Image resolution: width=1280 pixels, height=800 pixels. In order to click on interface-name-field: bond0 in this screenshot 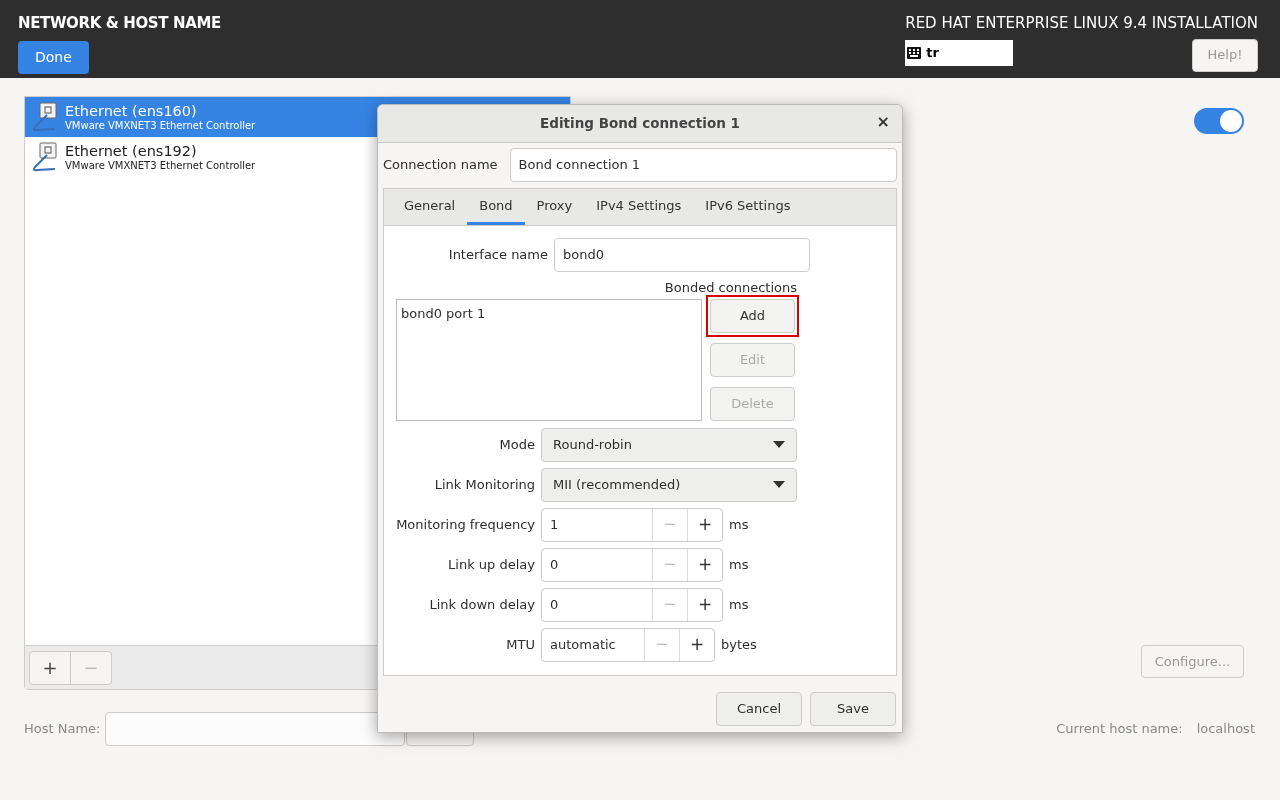, I will do `click(682, 255)`.